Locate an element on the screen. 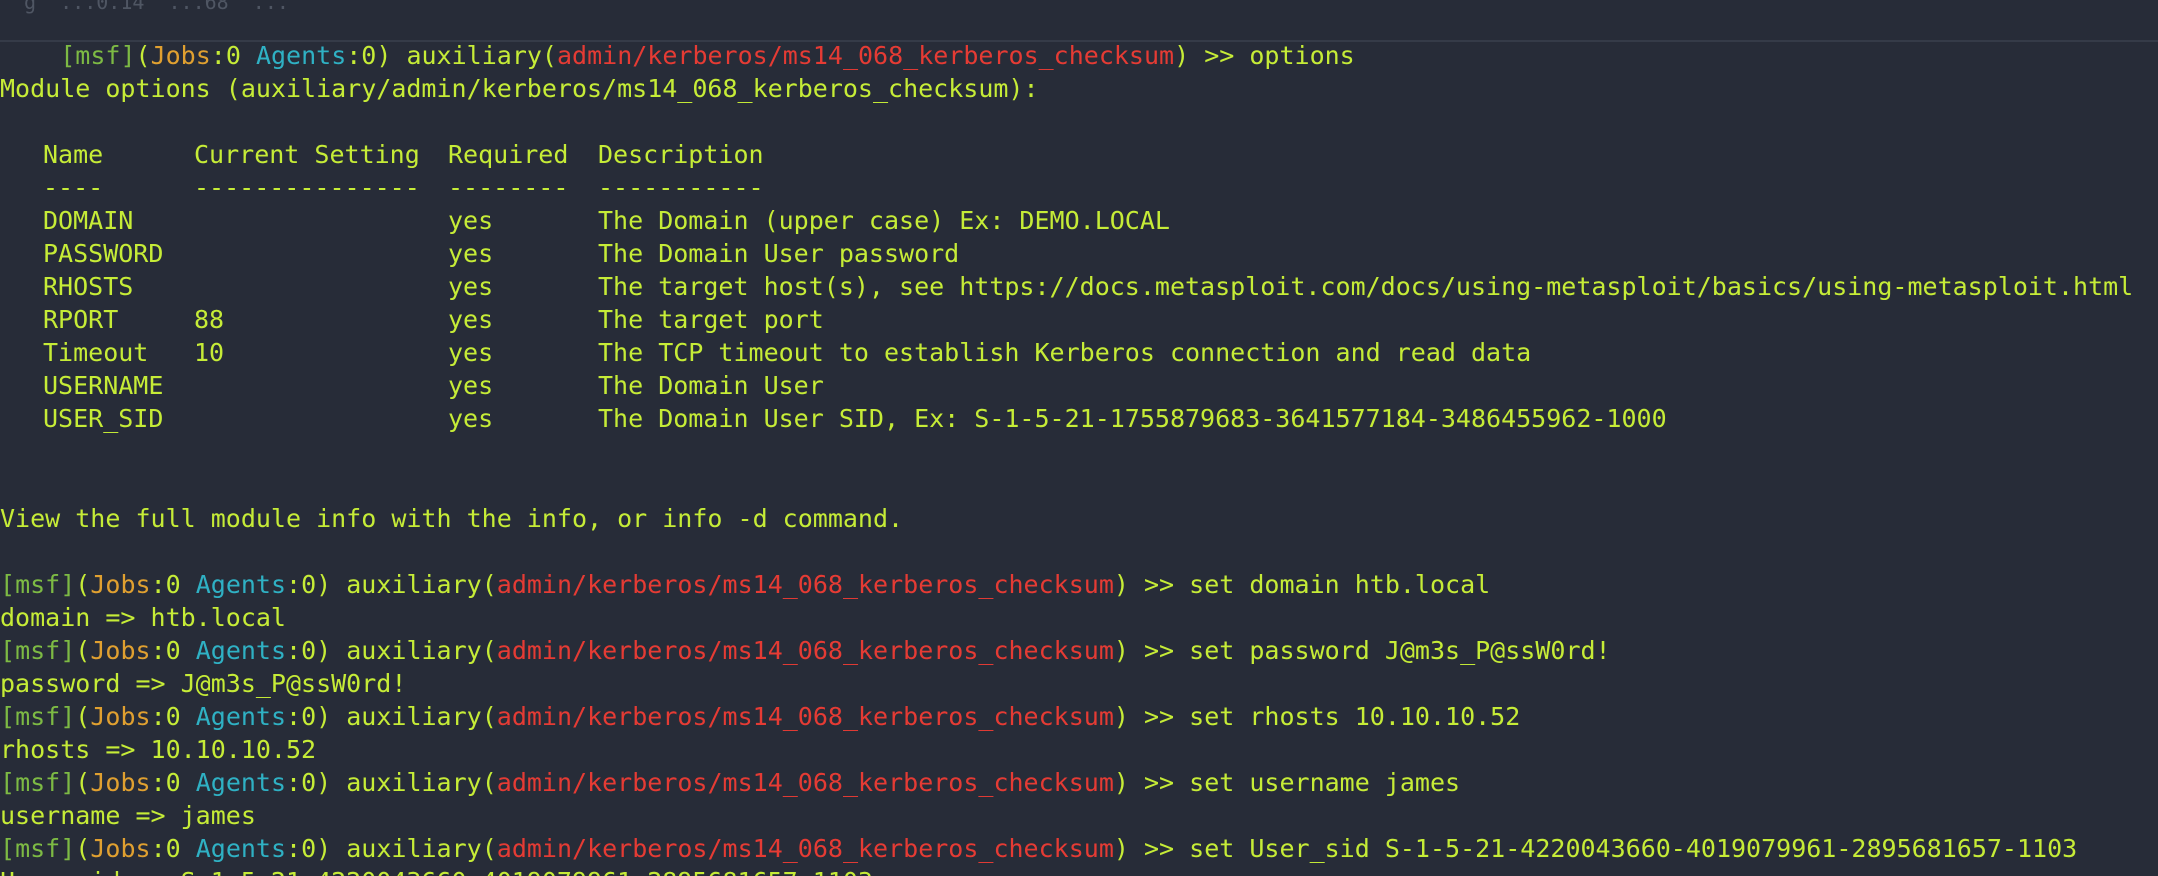 The width and height of the screenshot is (2158, 876). option-name: RHOSTS is located at coordinates (88, 286).